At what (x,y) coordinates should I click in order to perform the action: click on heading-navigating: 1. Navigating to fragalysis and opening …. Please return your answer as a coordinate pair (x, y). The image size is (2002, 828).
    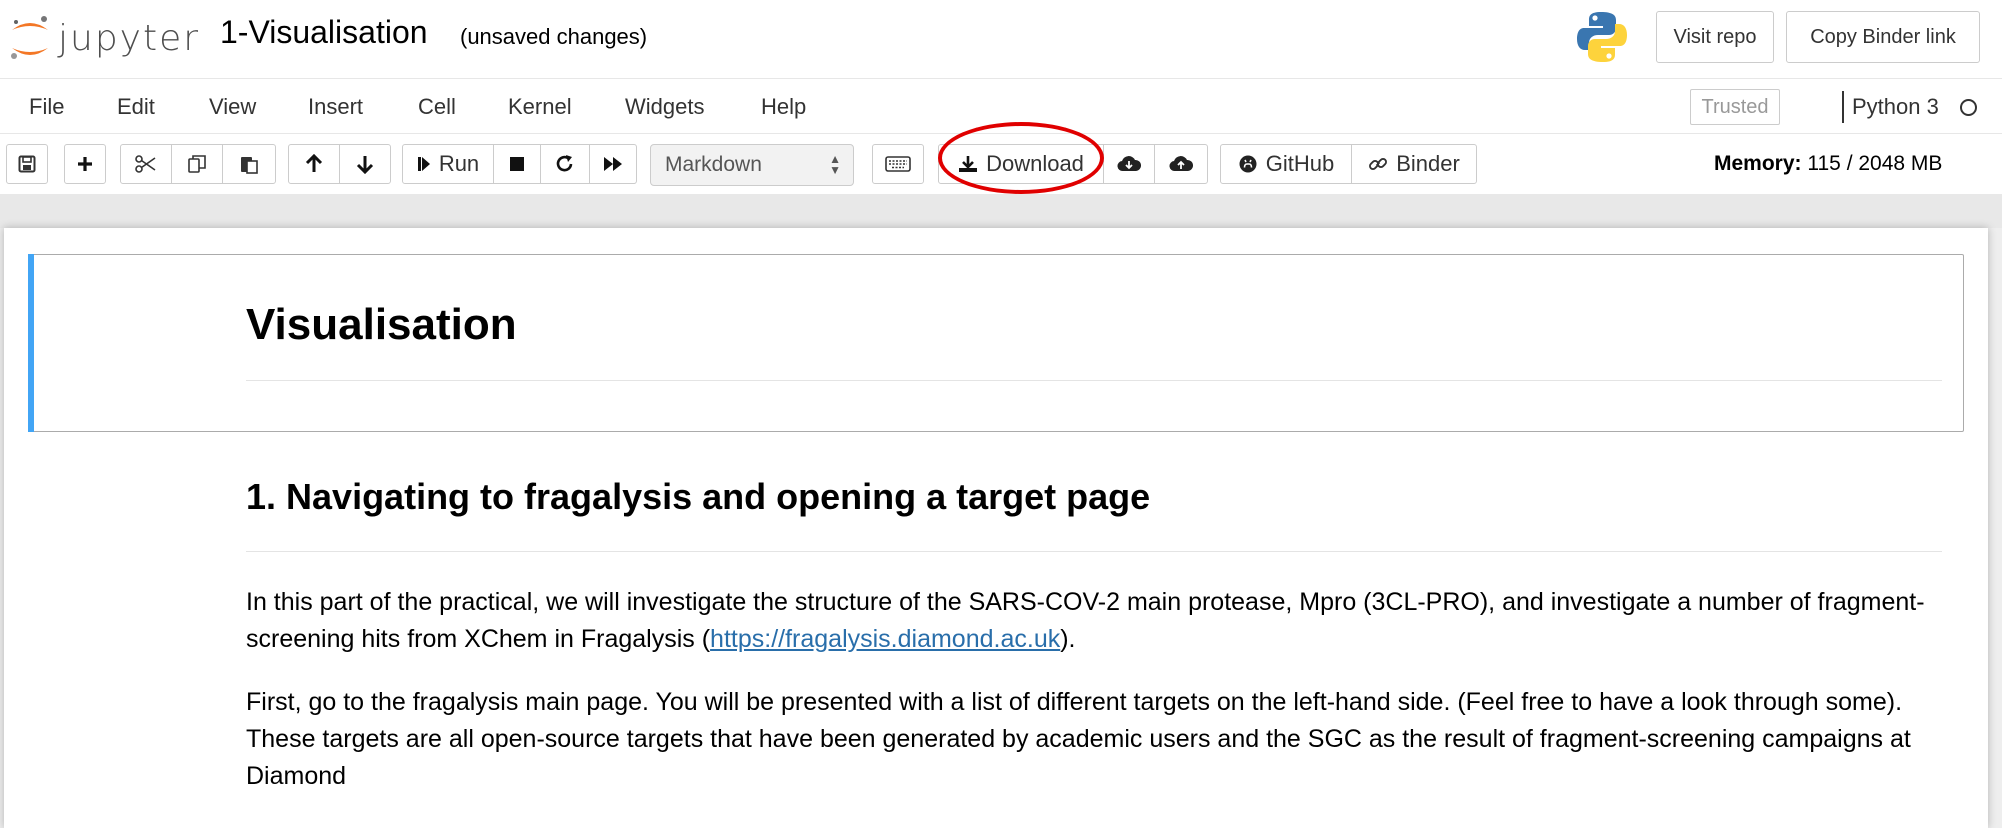
    Looking at the image, I should click on (698, 496).